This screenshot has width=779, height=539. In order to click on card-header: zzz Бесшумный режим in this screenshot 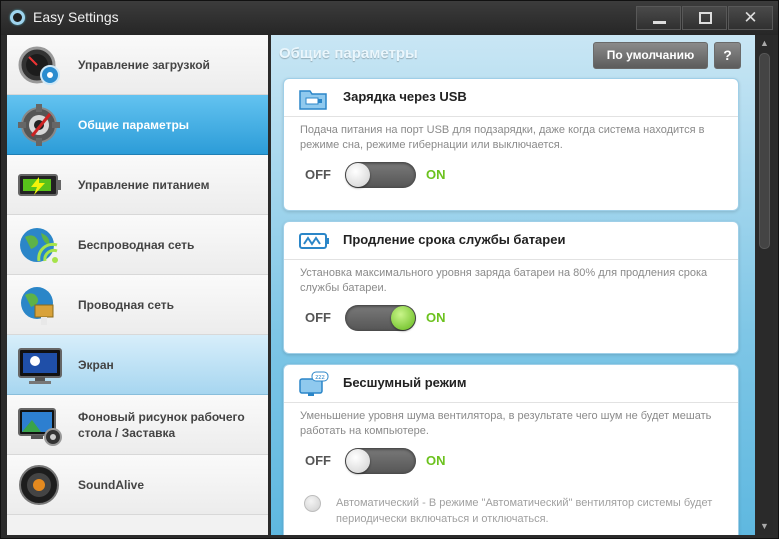, I will do `click(511, 384)`.